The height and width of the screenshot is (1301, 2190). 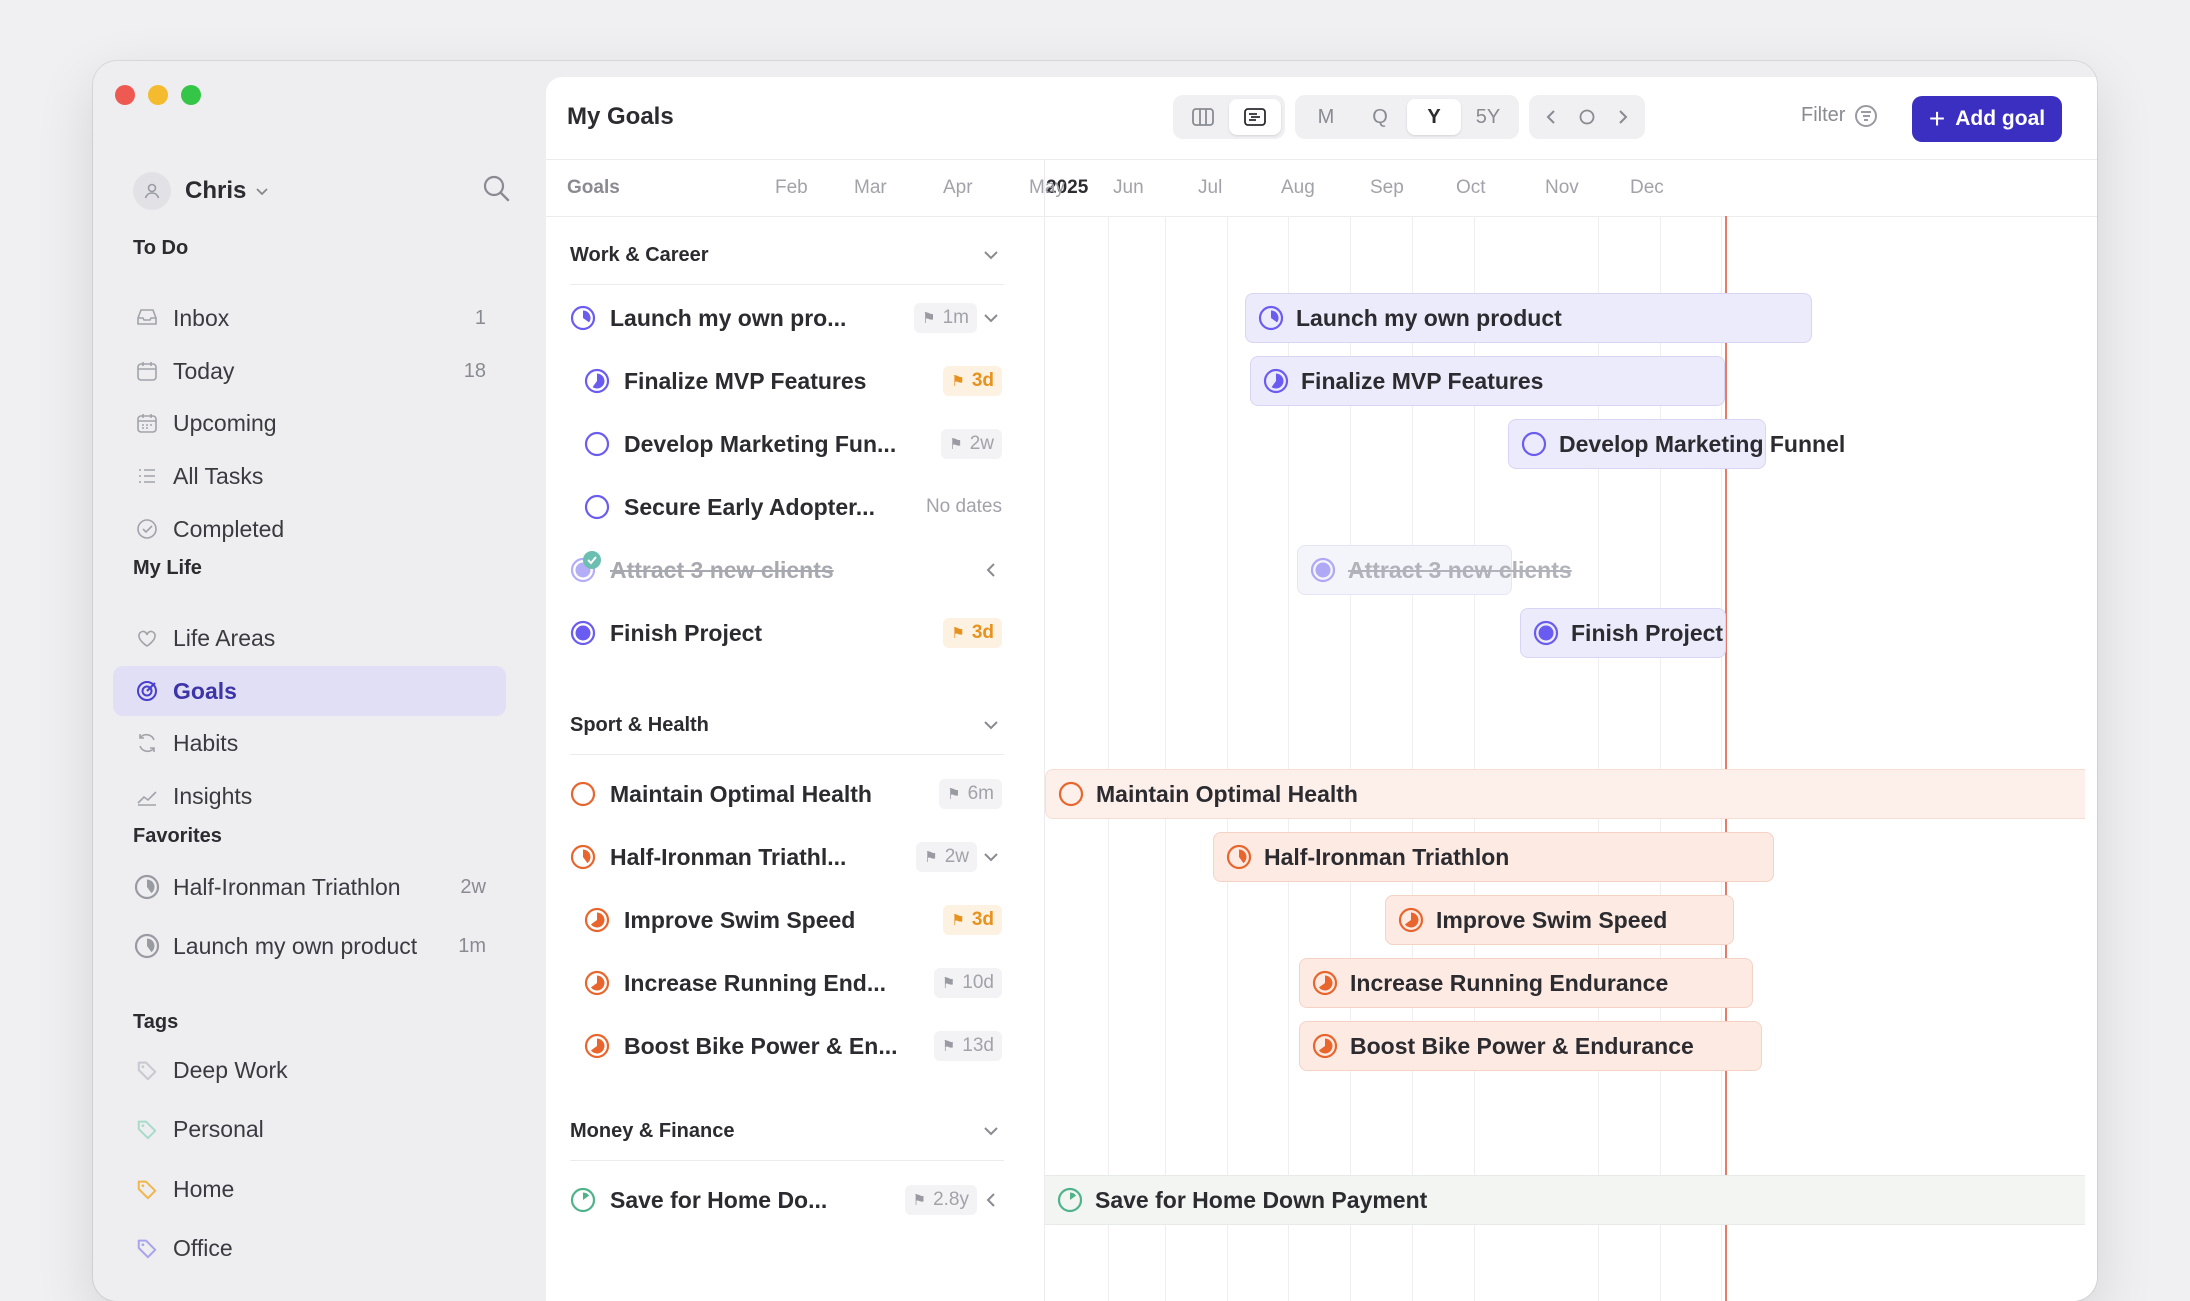 I want to click on goal-row: Finish Project, so click(x=666, y=633).